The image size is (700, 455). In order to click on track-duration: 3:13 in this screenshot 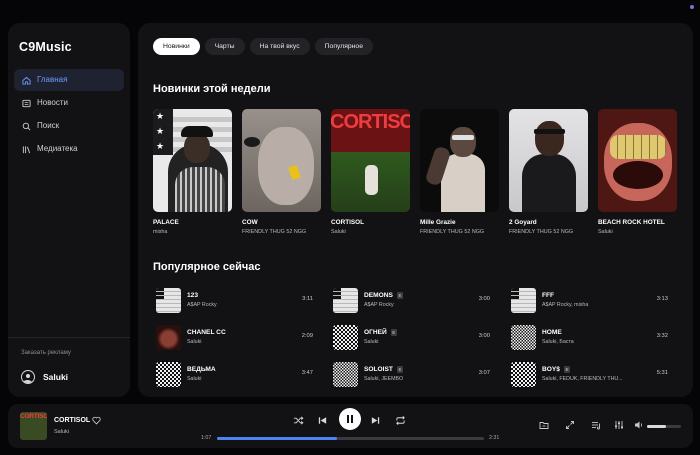, I will do `click(662, 299)`.